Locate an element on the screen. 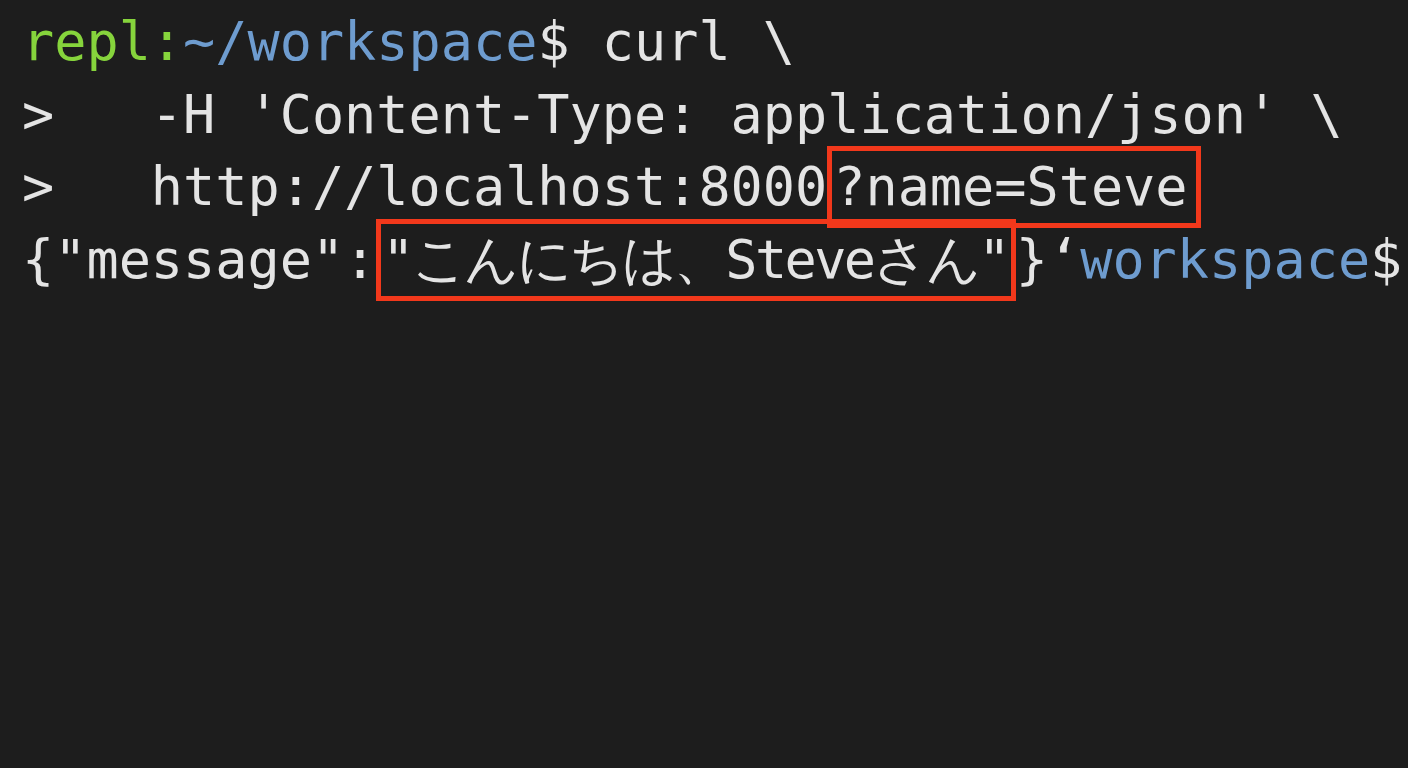  highlighted-command-text: ?name=Steve is located at coordinates (1014, 187).